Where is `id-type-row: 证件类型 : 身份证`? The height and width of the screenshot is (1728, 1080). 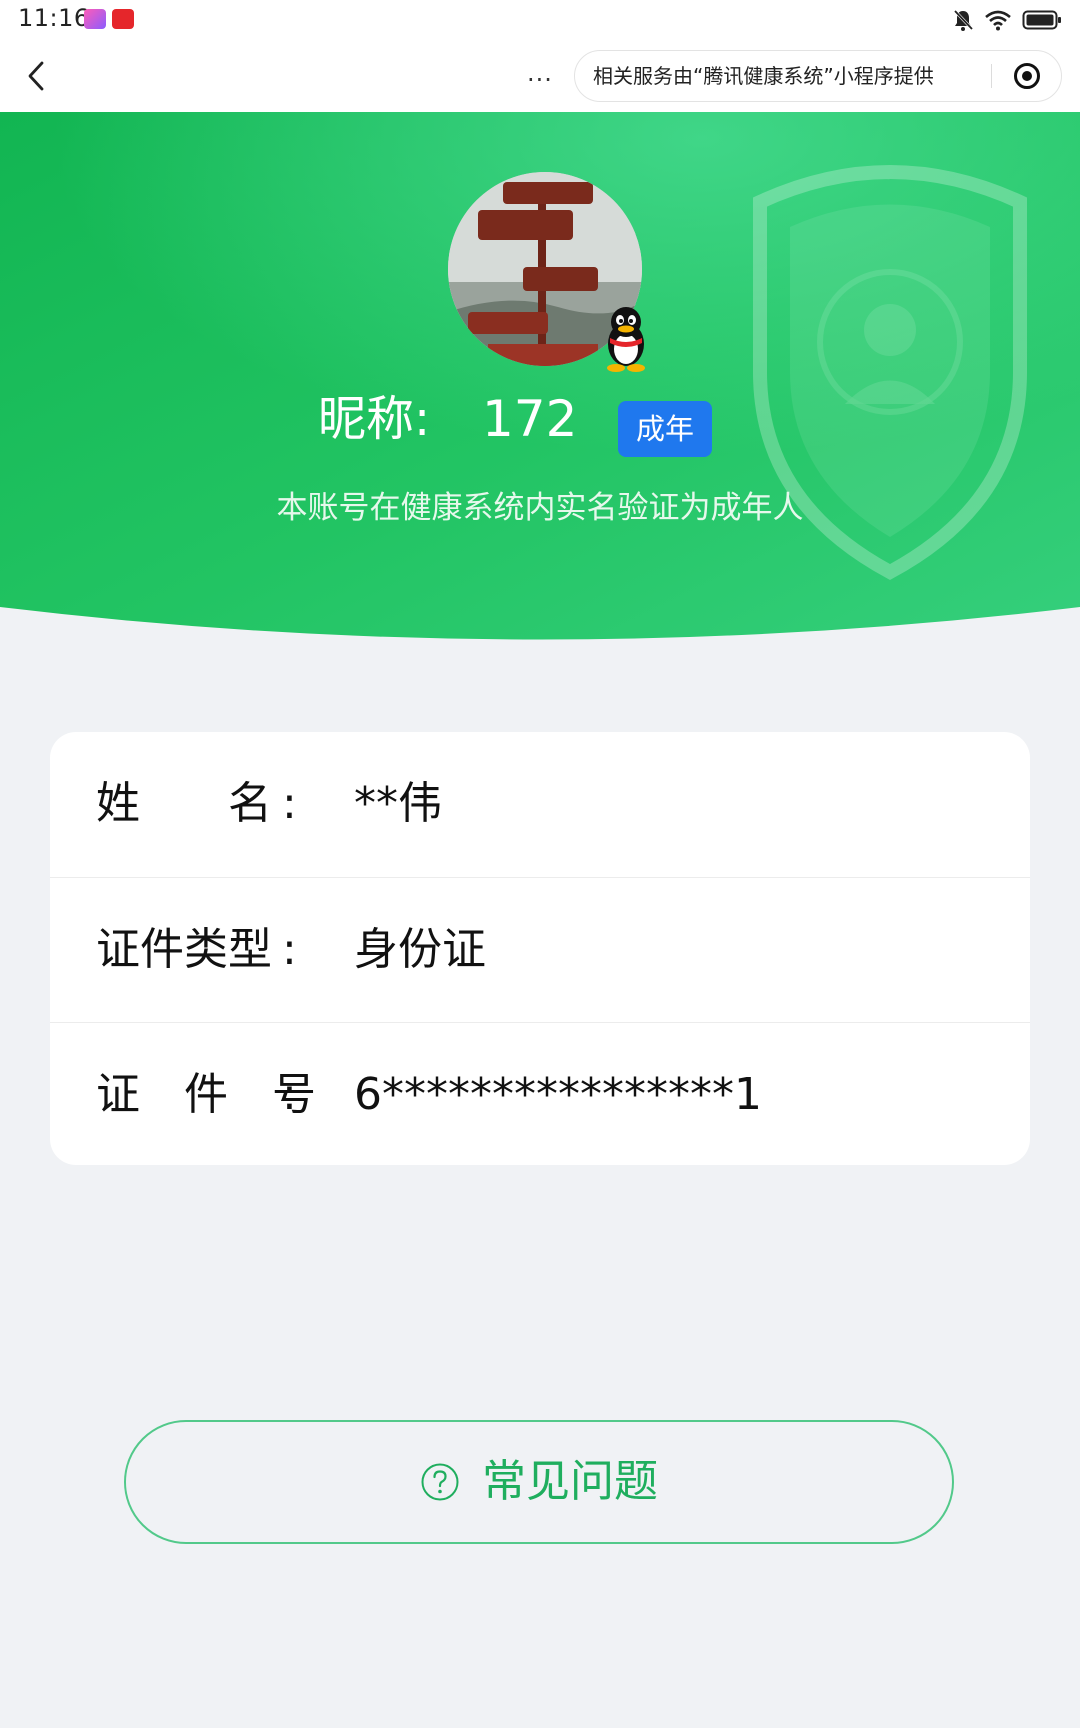
id-type-row: 证件类型 : 身份证 is located at coordinates (540, 949).